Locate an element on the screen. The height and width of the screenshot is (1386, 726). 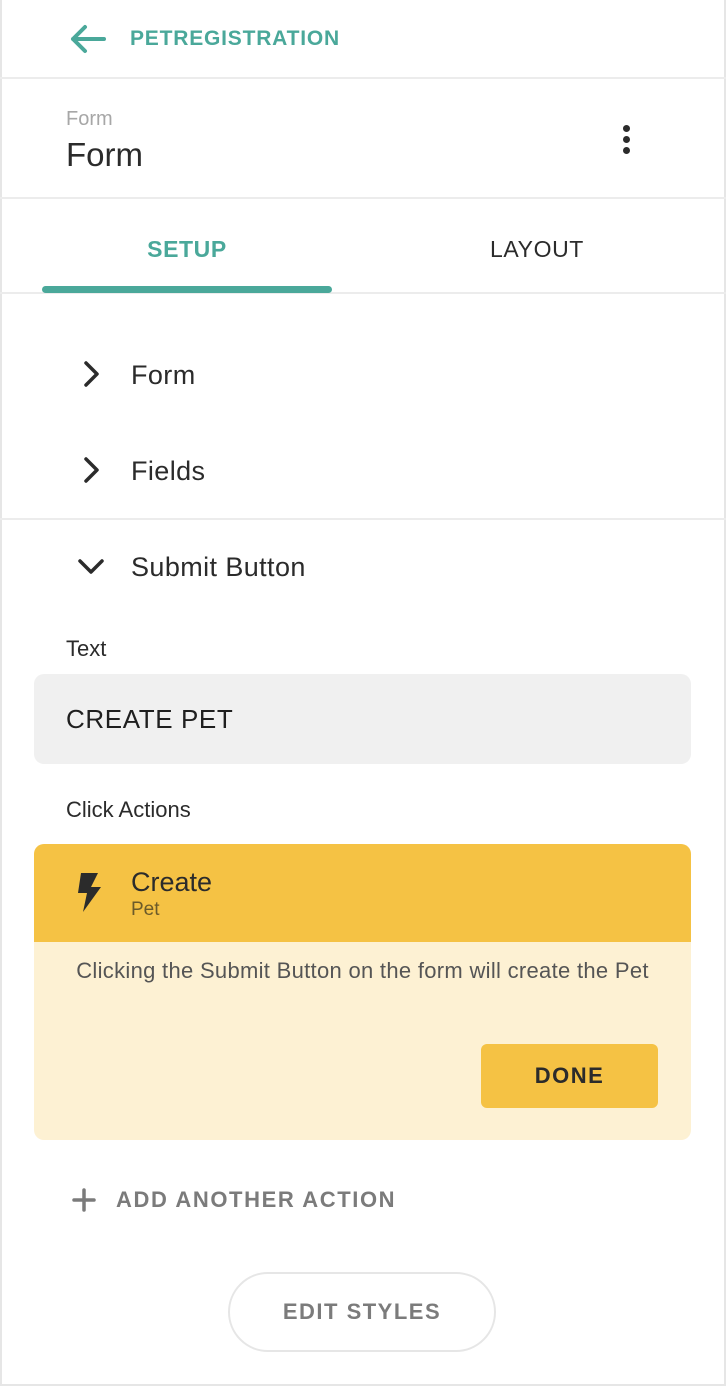
section-fields-label: Fields is located at coordinates (168, 471).